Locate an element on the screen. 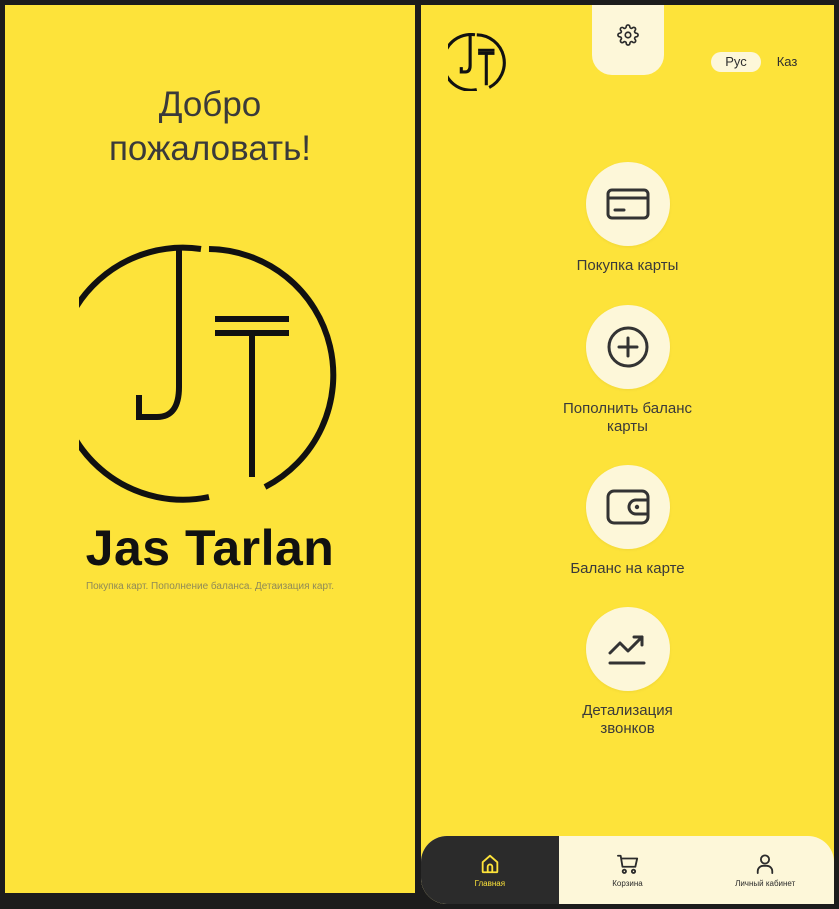  plus-circle-icon is located at coordinates (627, 347).